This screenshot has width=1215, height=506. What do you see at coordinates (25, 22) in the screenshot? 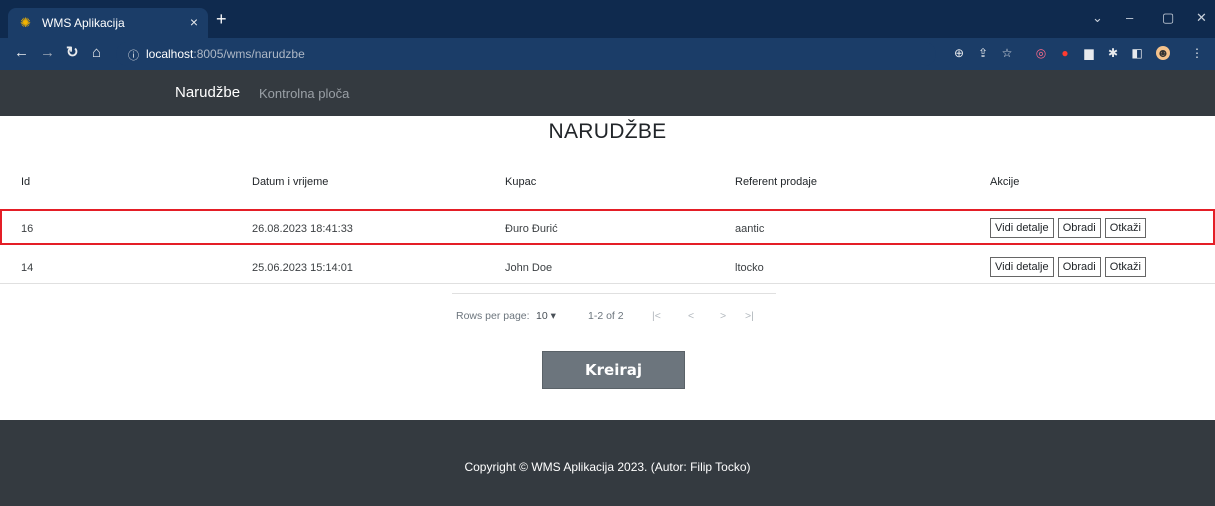
I see `app-favicon-icon: ✺` at bounding box center [25, 22].